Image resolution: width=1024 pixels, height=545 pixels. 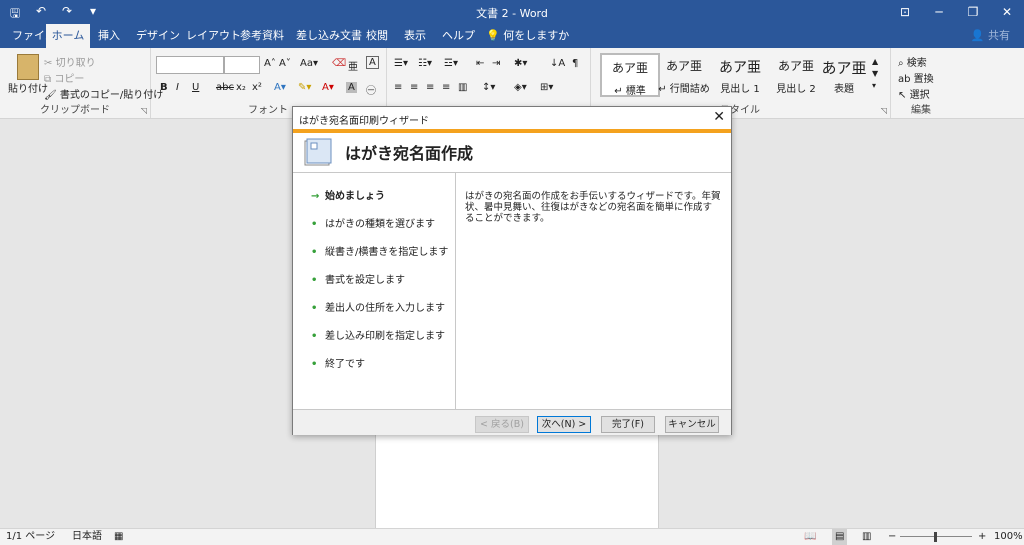 I want to click on find-button: ⌕ 検索, so click(x=912, y=61).